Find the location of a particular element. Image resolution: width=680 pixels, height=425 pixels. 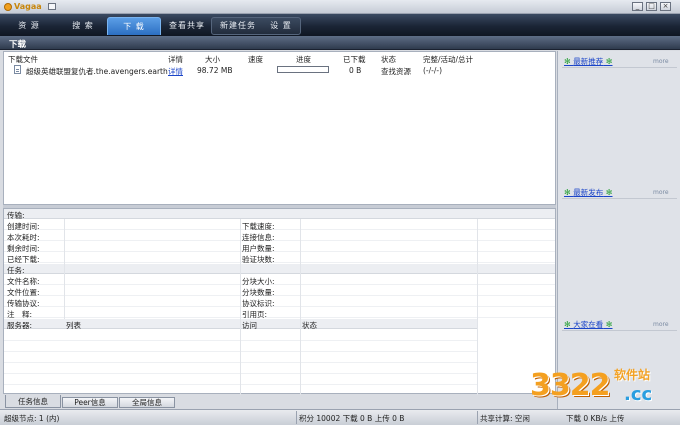

maximize-button: □ is located at coordinates (651, 6).